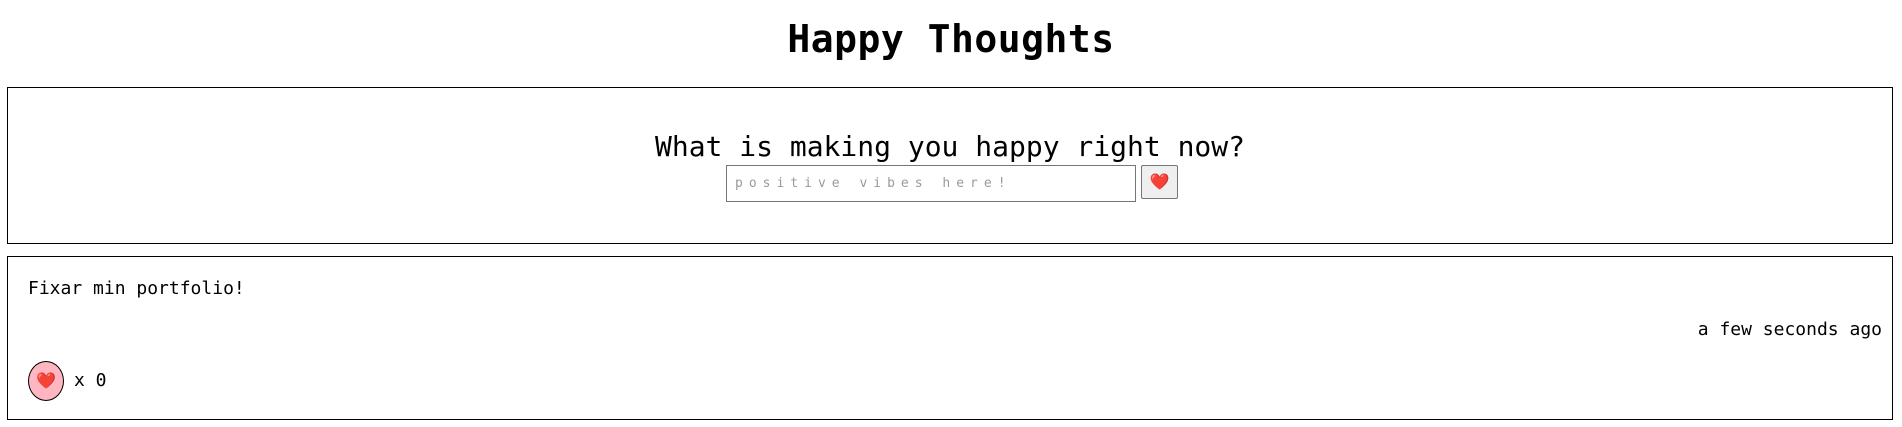  Describe the element at coordinates (1789, 329) in the screenshot. I see `thought-timestamp: a few seconds ago` at that location.